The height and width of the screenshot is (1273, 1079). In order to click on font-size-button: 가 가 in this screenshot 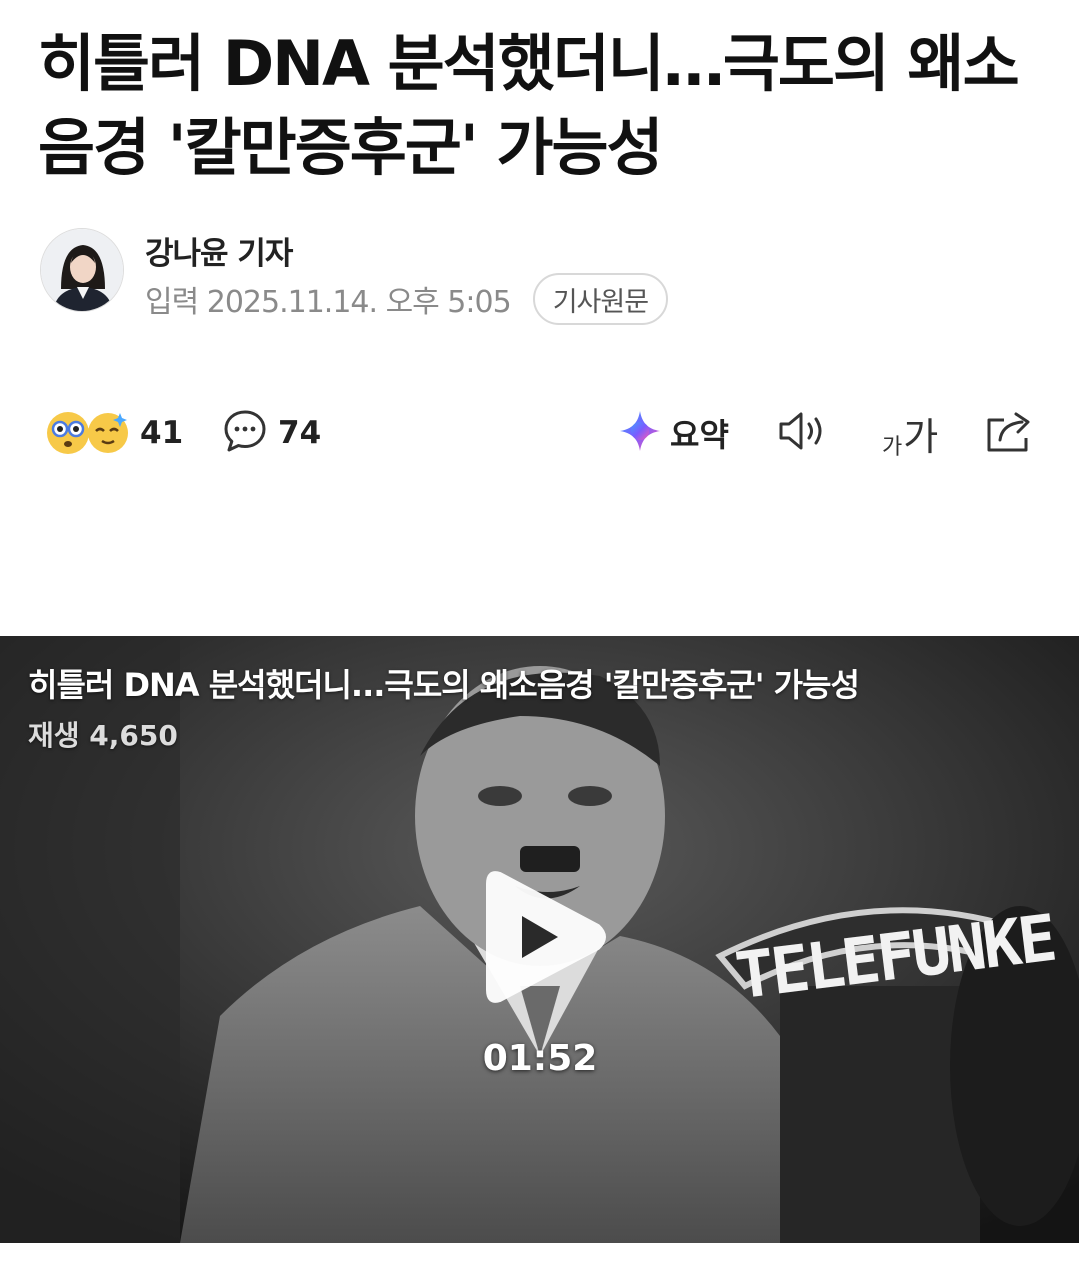, I will do `click(910, 433)`.